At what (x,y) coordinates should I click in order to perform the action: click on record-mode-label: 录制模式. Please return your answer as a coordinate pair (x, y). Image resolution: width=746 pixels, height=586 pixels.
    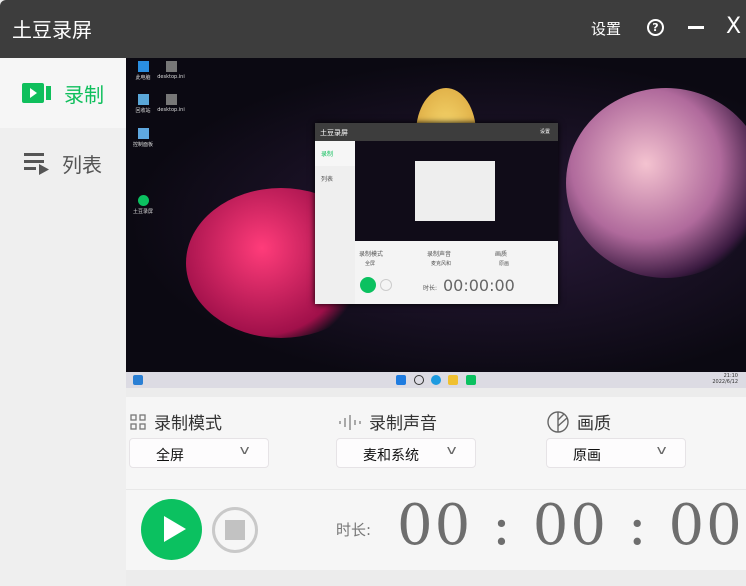
    Looking at the image, I should click on (176, 421).